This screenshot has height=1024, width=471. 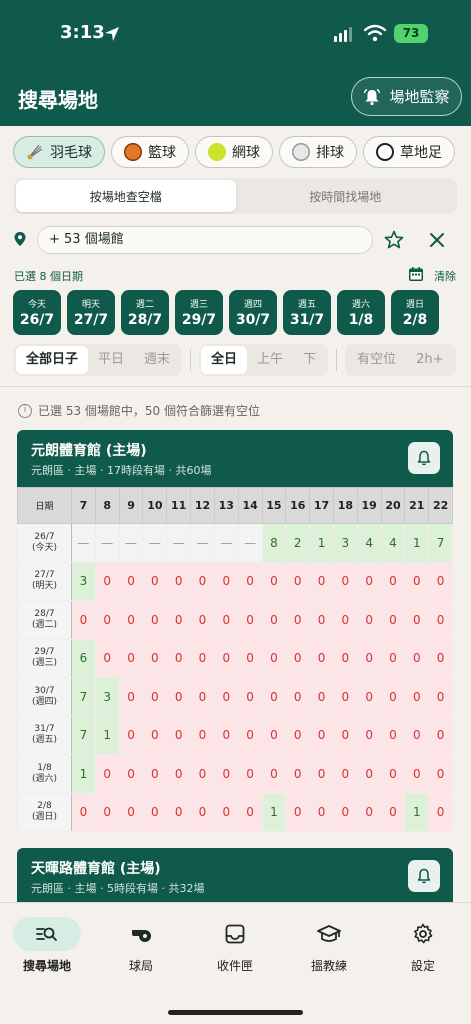 I want to click on grid-row-weekday: (週六), so click(x=44, y=778).